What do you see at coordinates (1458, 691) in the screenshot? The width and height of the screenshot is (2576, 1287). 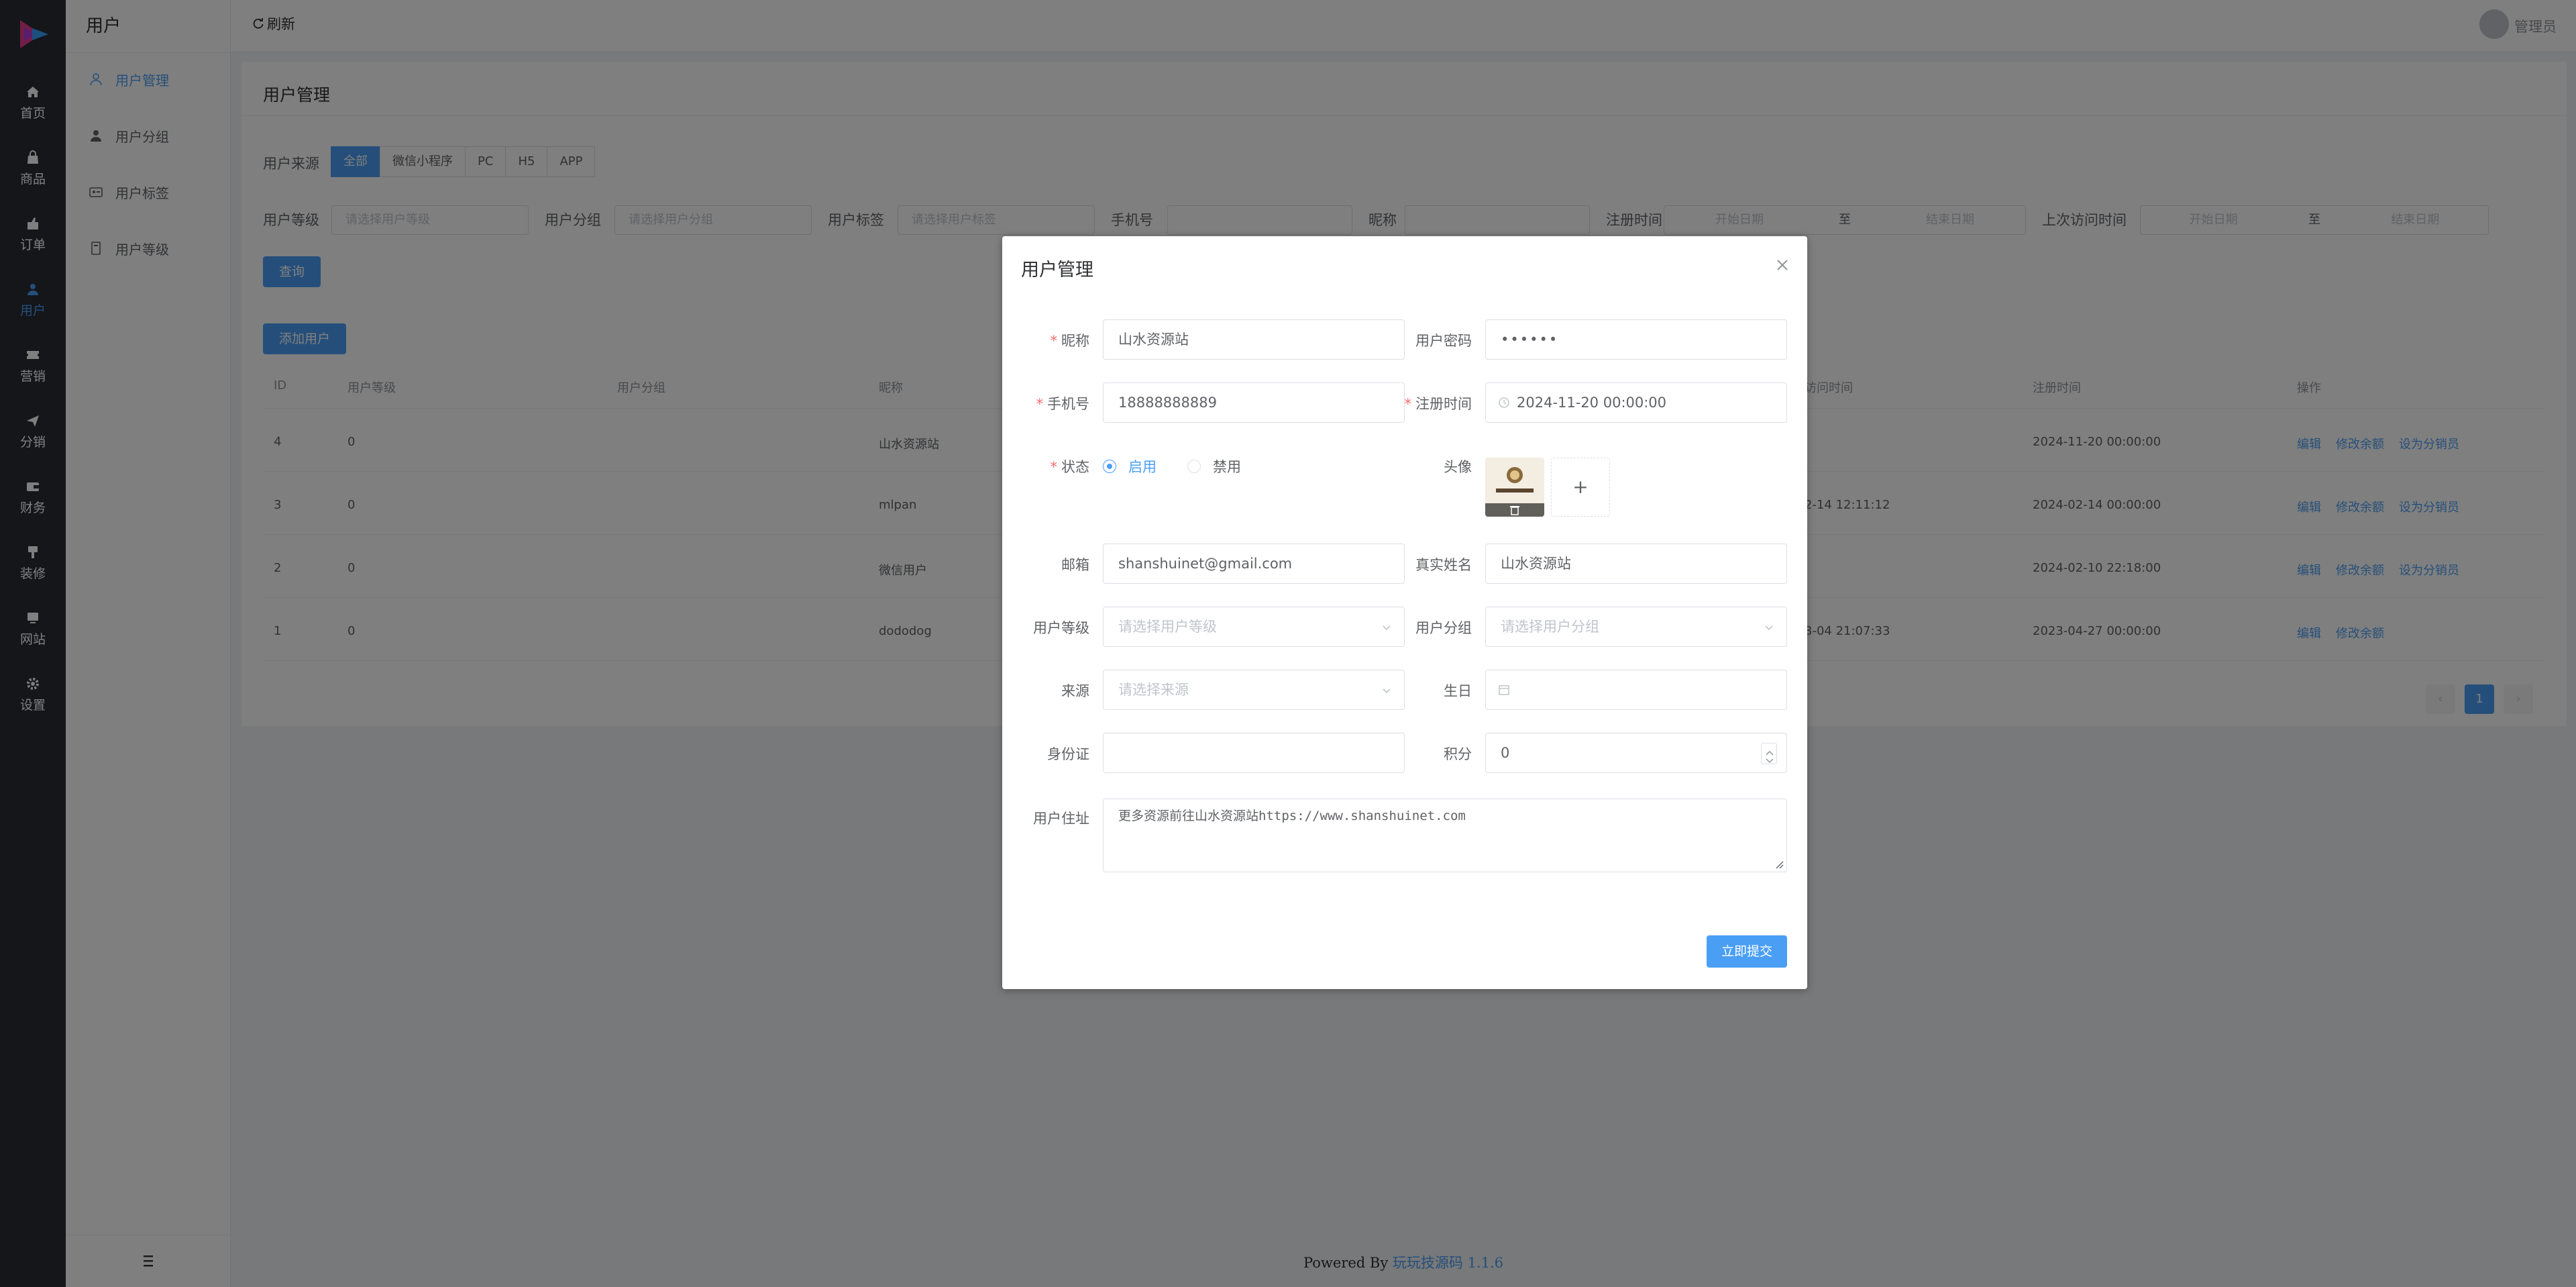 I see `birthday-label: 生日` at bounding box center [1458, 691].